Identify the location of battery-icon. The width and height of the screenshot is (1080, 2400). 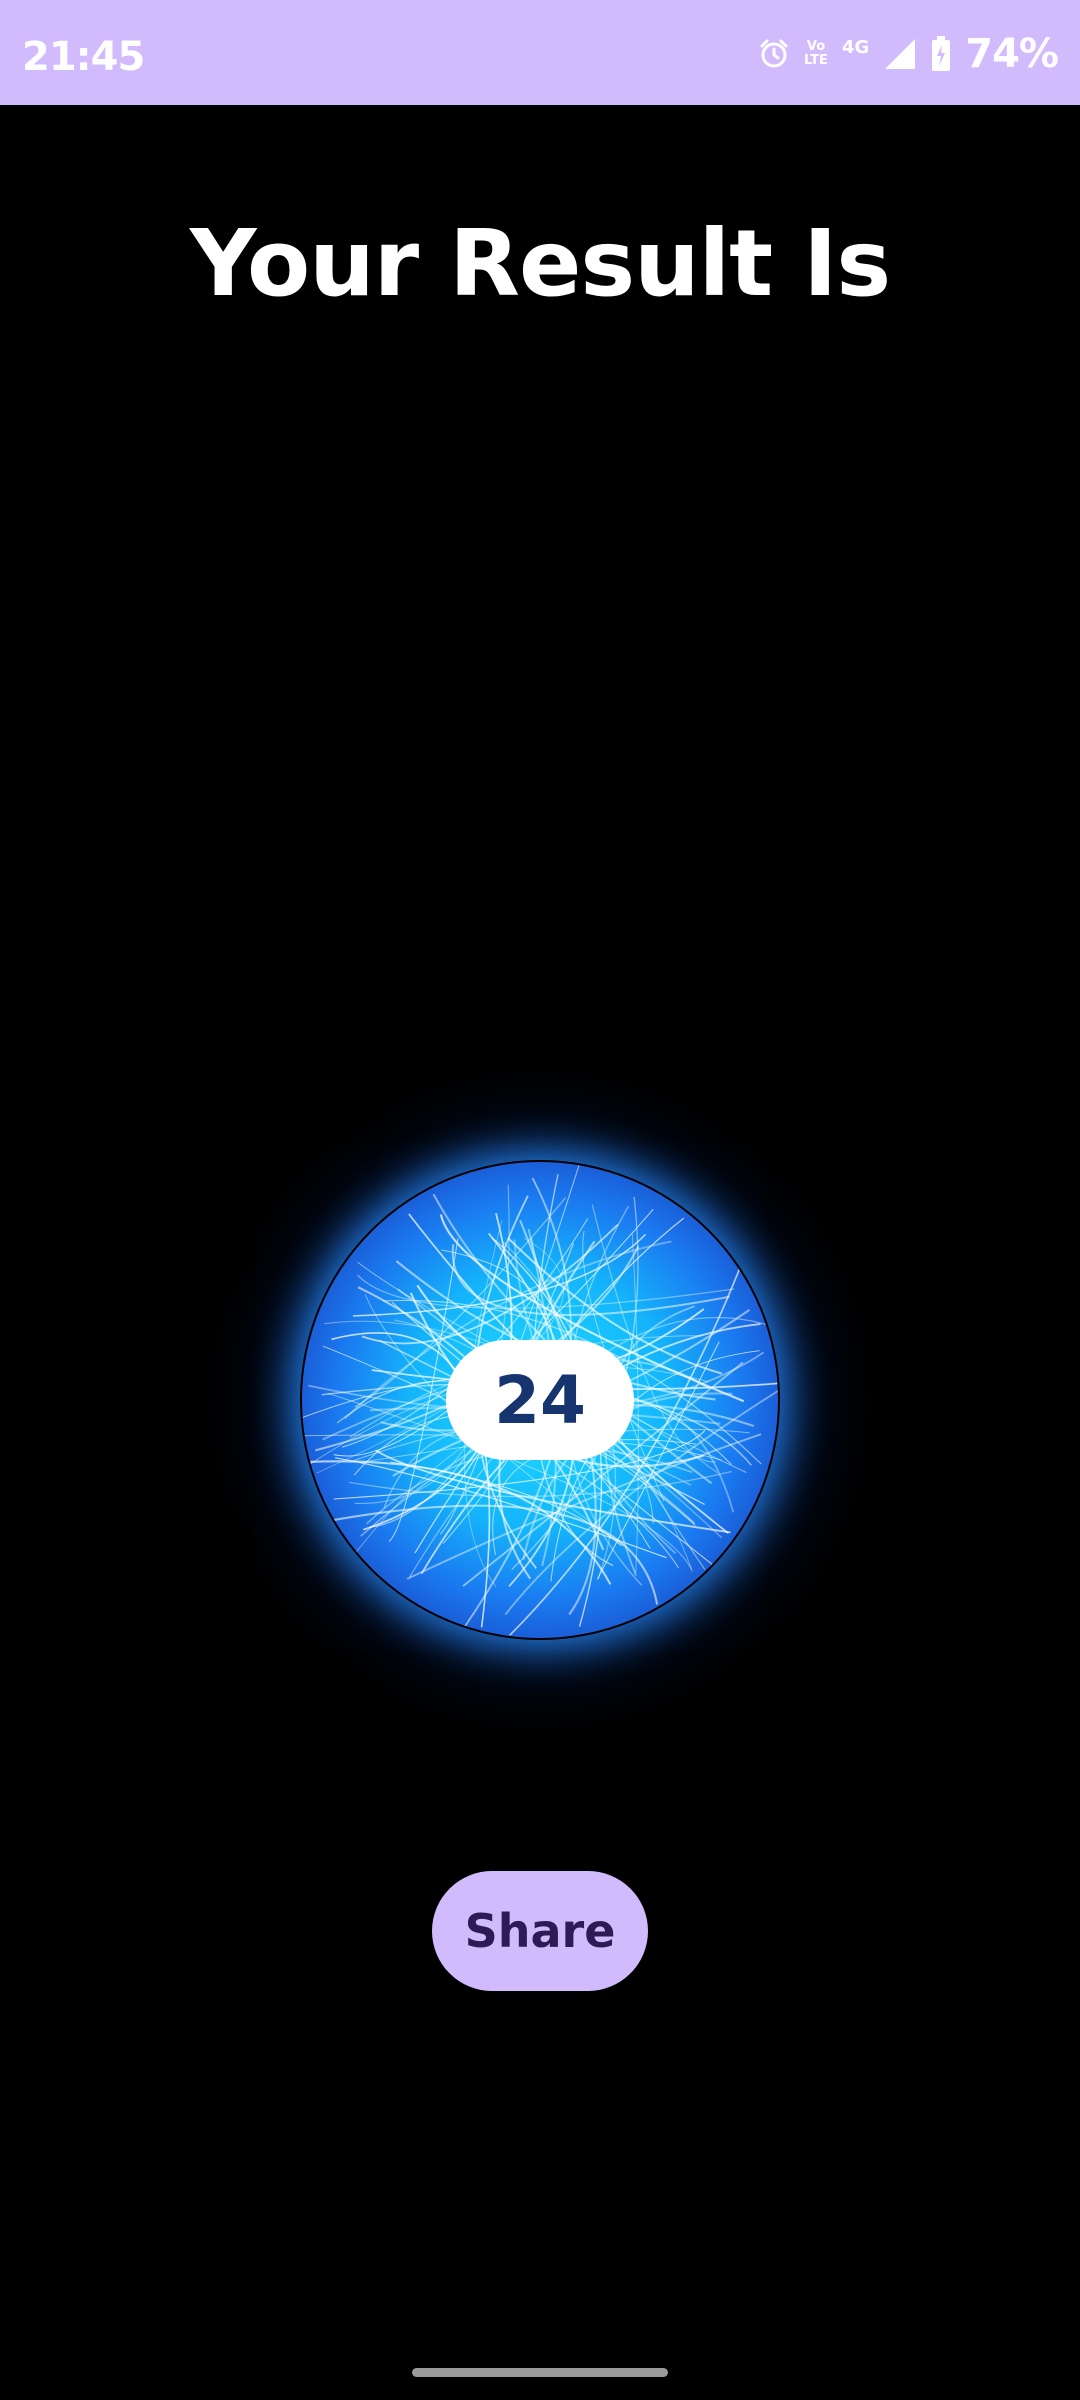
(941, 54).